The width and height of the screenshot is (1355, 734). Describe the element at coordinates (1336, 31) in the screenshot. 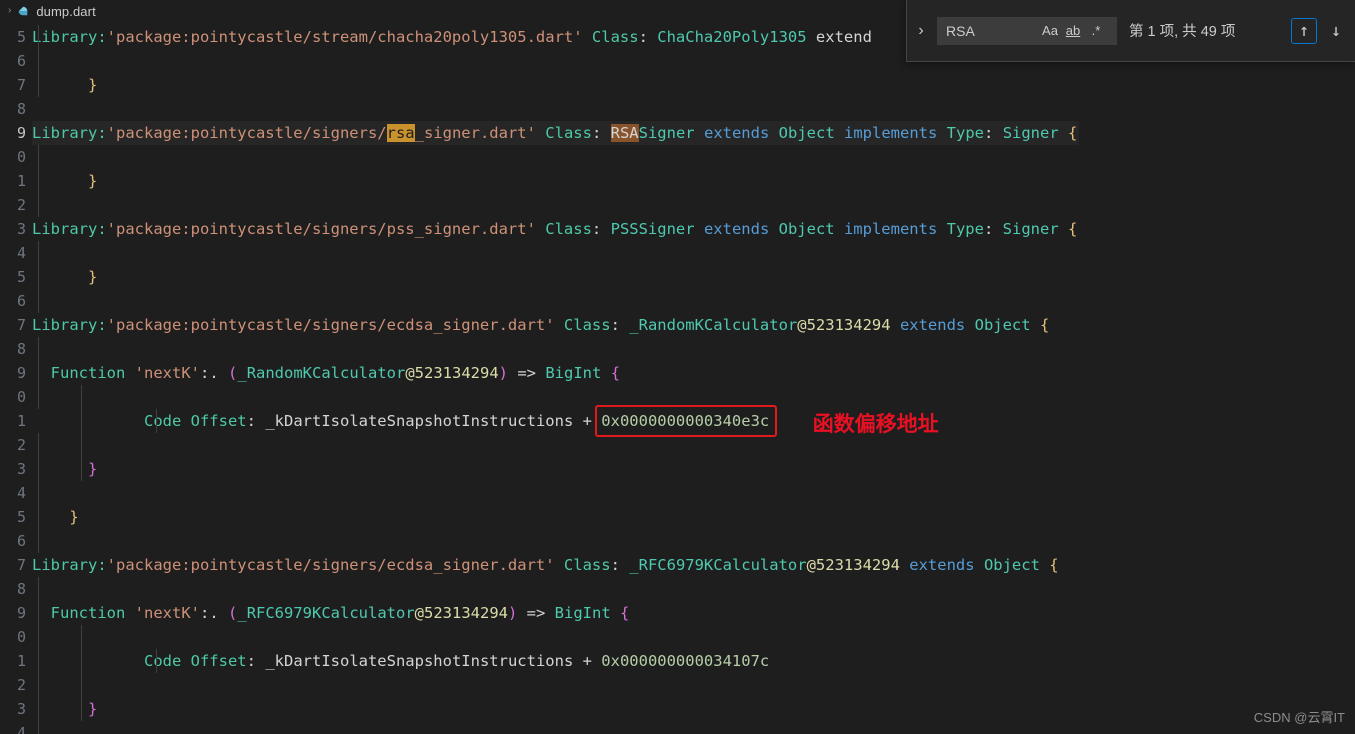

I see `next-match-button: ↓` at that location.